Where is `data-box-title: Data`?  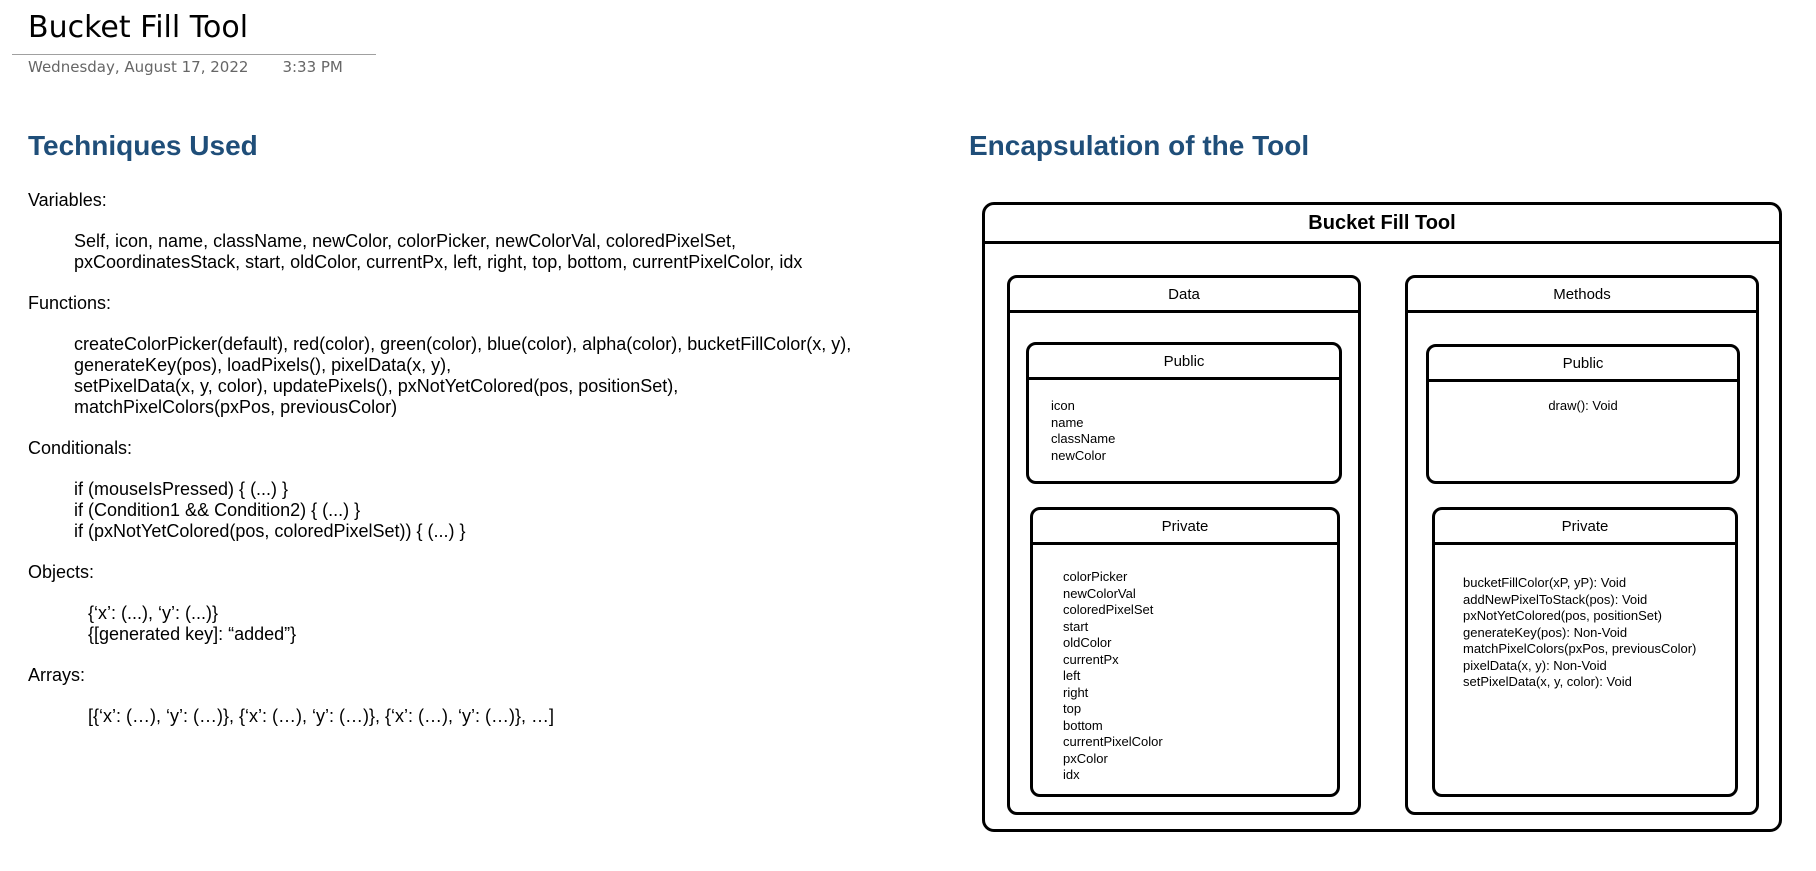 data-box-title: Data is located at coordinates (1184, 295).